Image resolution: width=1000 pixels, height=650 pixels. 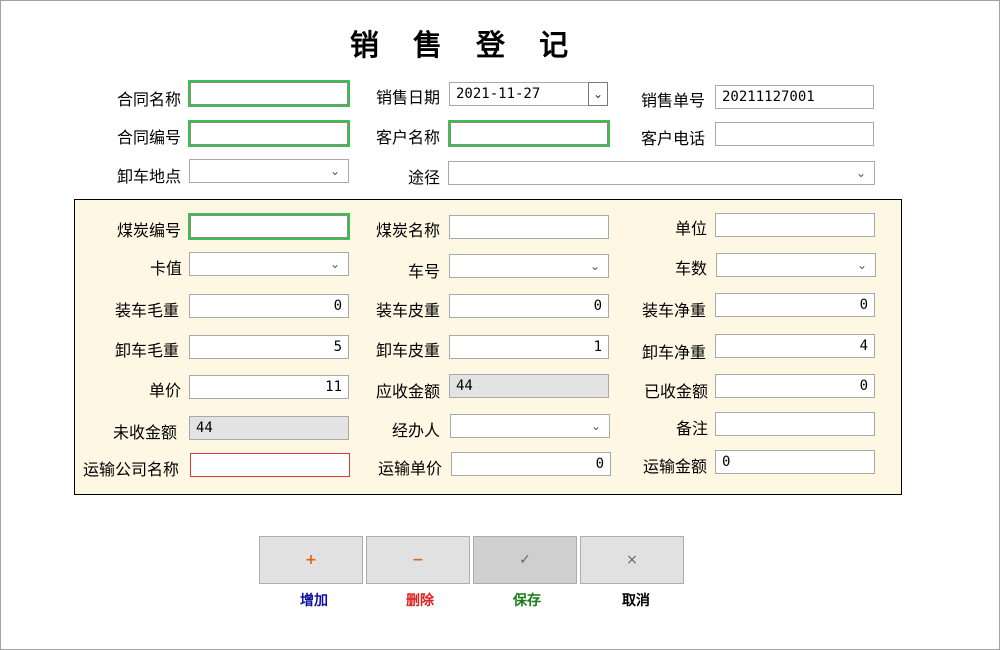 I want to click on load-net-input: 0, so click(x=795, y=305).